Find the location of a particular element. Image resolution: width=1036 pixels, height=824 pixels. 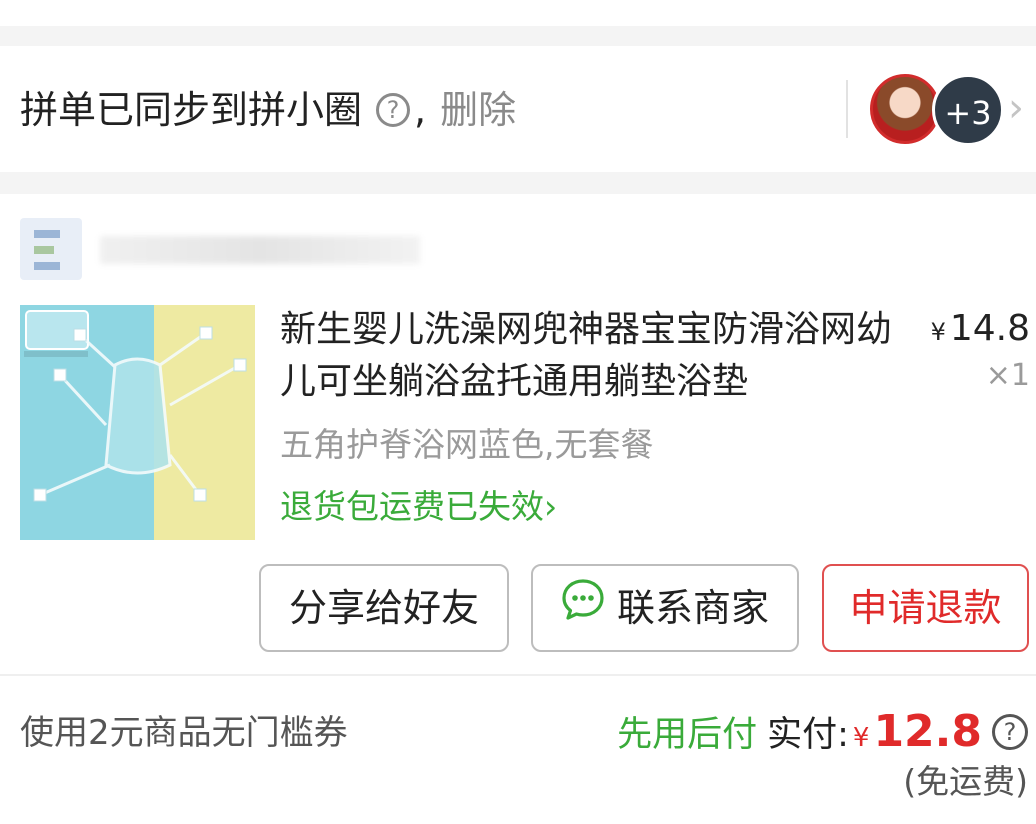

chat-bubble-icon is located at coordinates (583, 608).